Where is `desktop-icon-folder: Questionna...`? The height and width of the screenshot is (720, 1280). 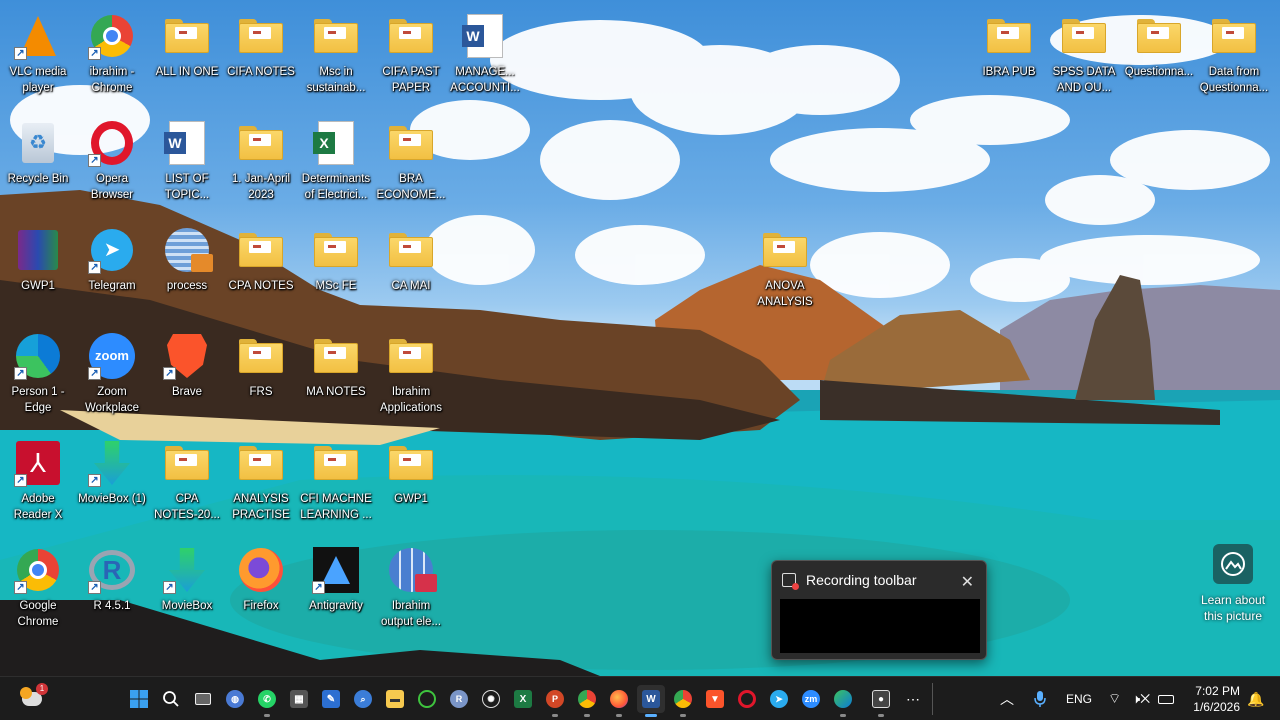 desktop-icon-folder: Questionna... is located at coordinates (1159, 58).